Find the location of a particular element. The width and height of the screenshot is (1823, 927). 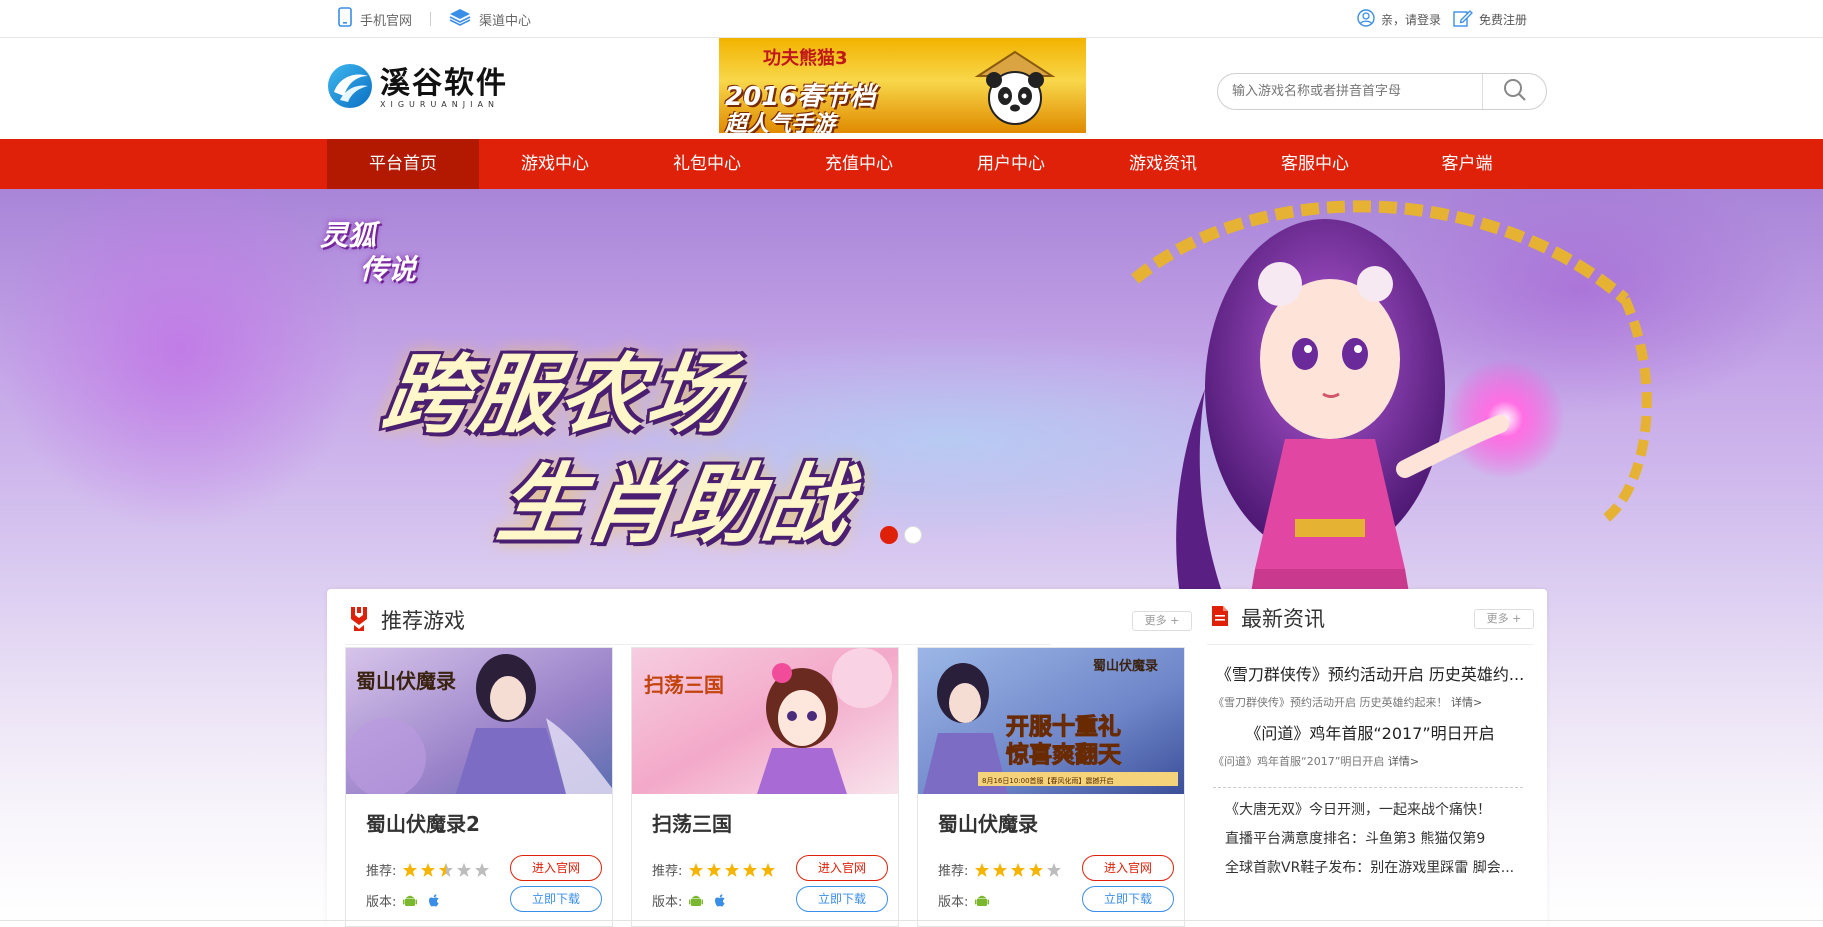

nav-customer-service: 客服中心 is located at coordinates (1315, 164).